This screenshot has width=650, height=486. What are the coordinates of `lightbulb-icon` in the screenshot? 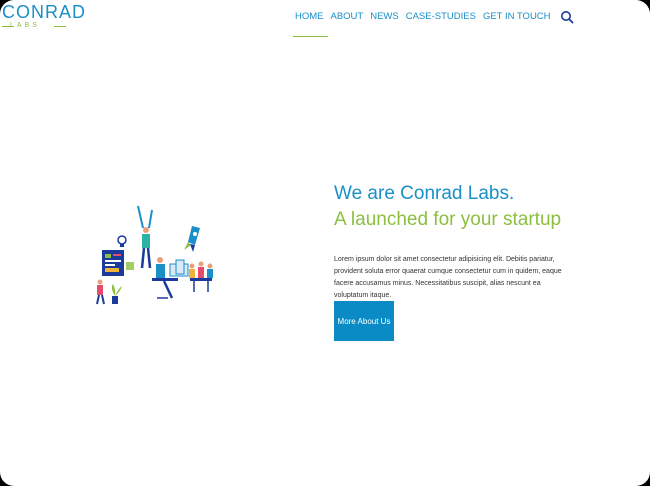 It's located at (122, 241).